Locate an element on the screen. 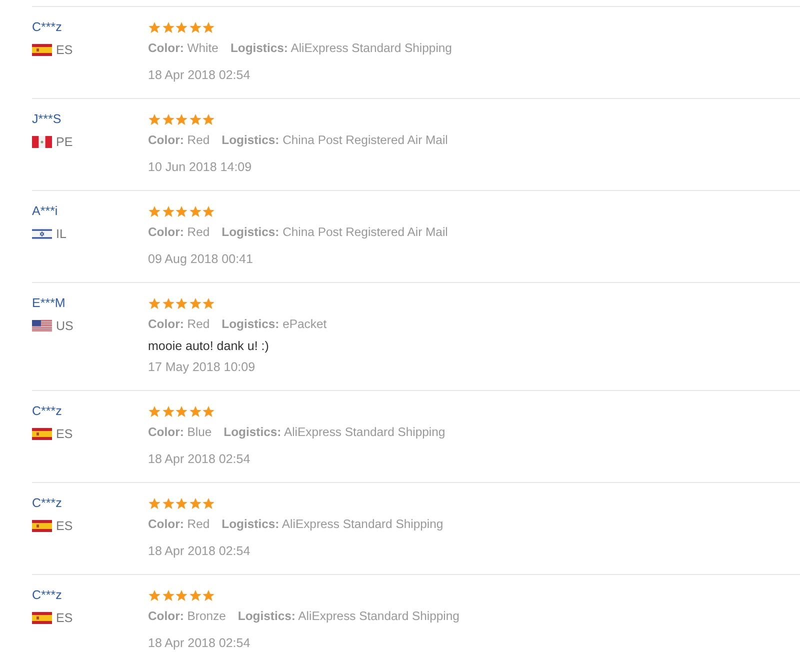 The height and width of the screenshot is (654, 800). product-attribute: Color: Bronze is located at coordinates (187, 616).